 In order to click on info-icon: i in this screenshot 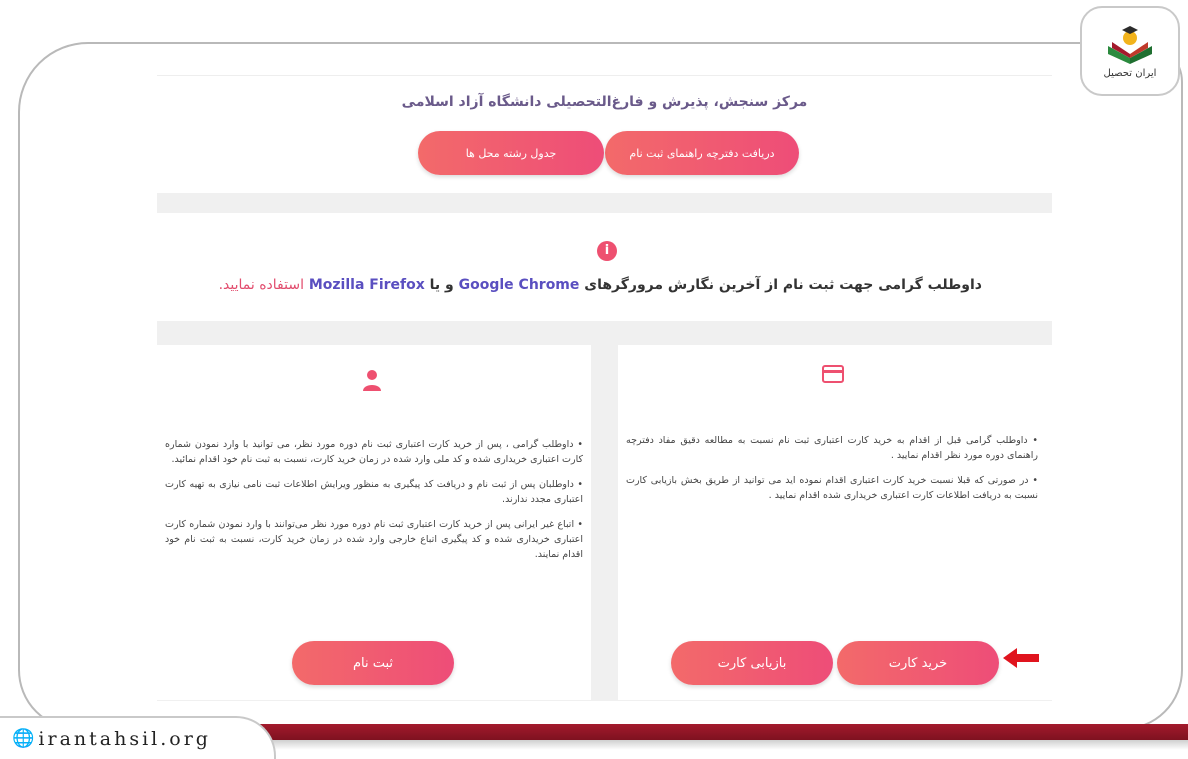, I will do `click(607, 251)`.